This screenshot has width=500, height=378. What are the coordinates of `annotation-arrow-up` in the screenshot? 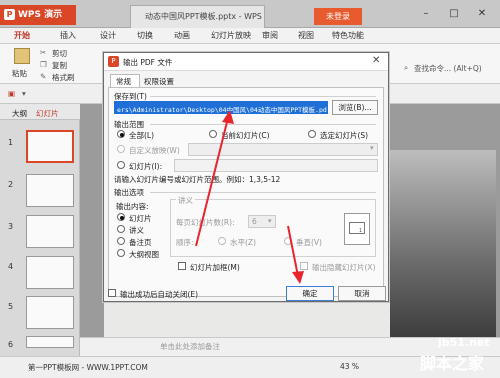 It's located at (214, 178).